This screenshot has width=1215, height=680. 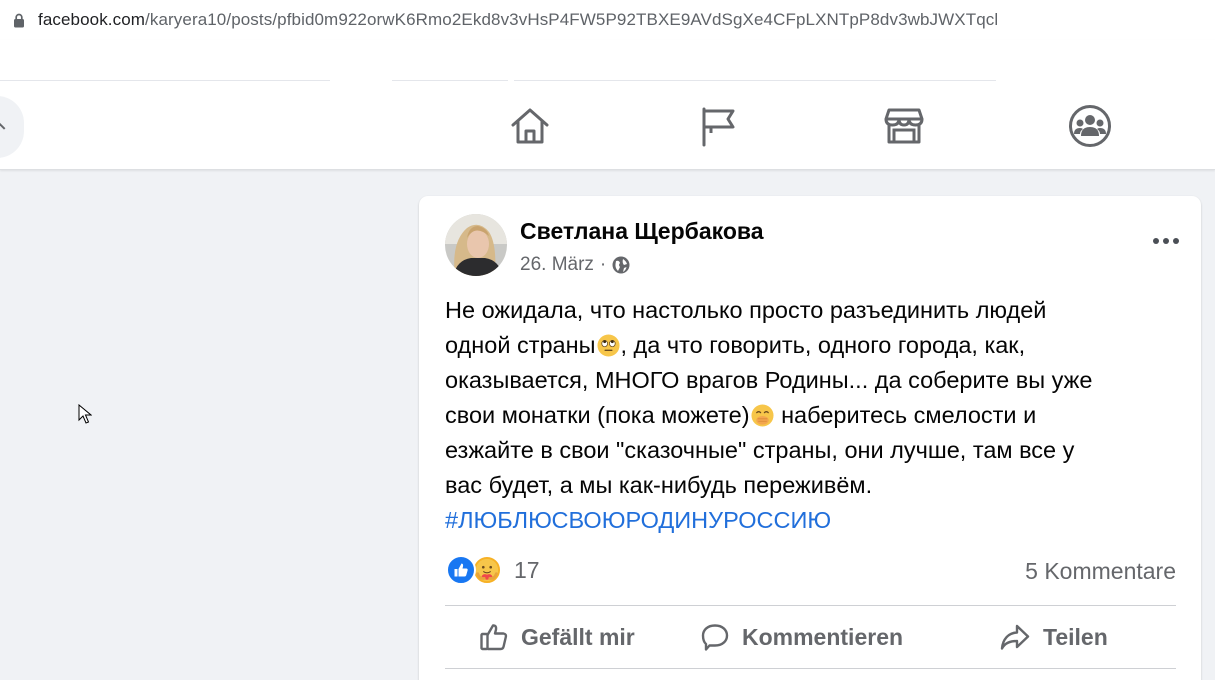 I want to click on text-segment: одной страны, so click(x=520, y=345).